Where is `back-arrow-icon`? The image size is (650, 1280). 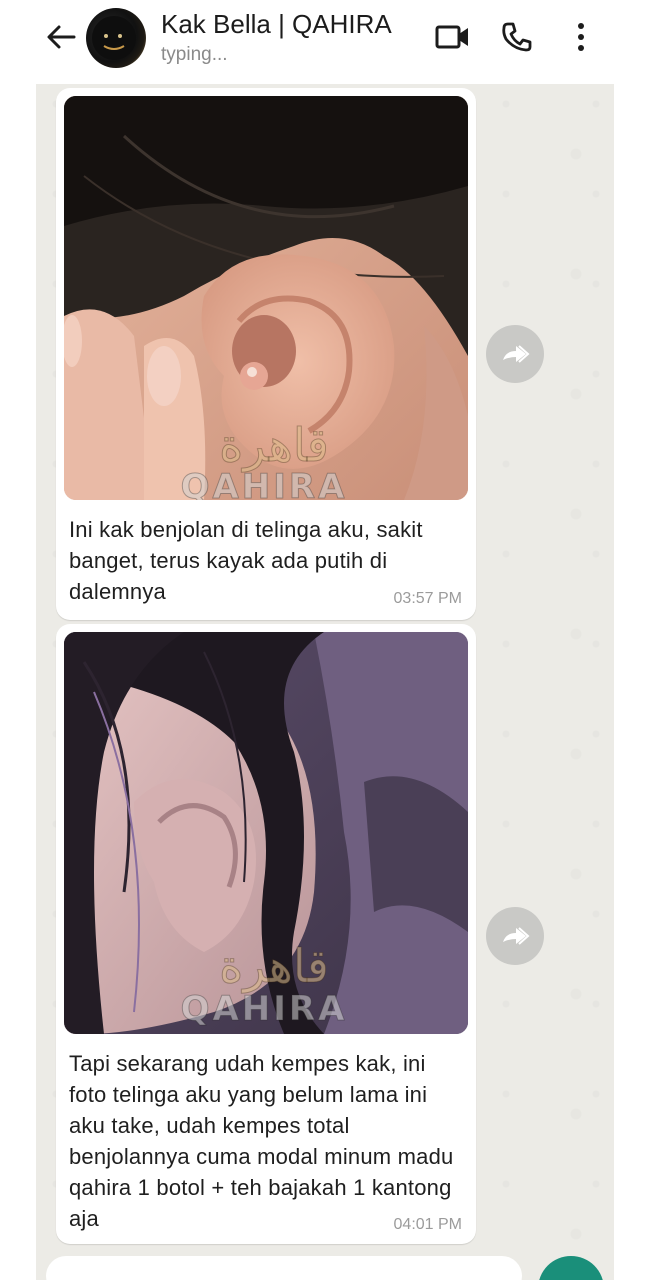
back-arrow-icon is located at coordinates (61, 37).